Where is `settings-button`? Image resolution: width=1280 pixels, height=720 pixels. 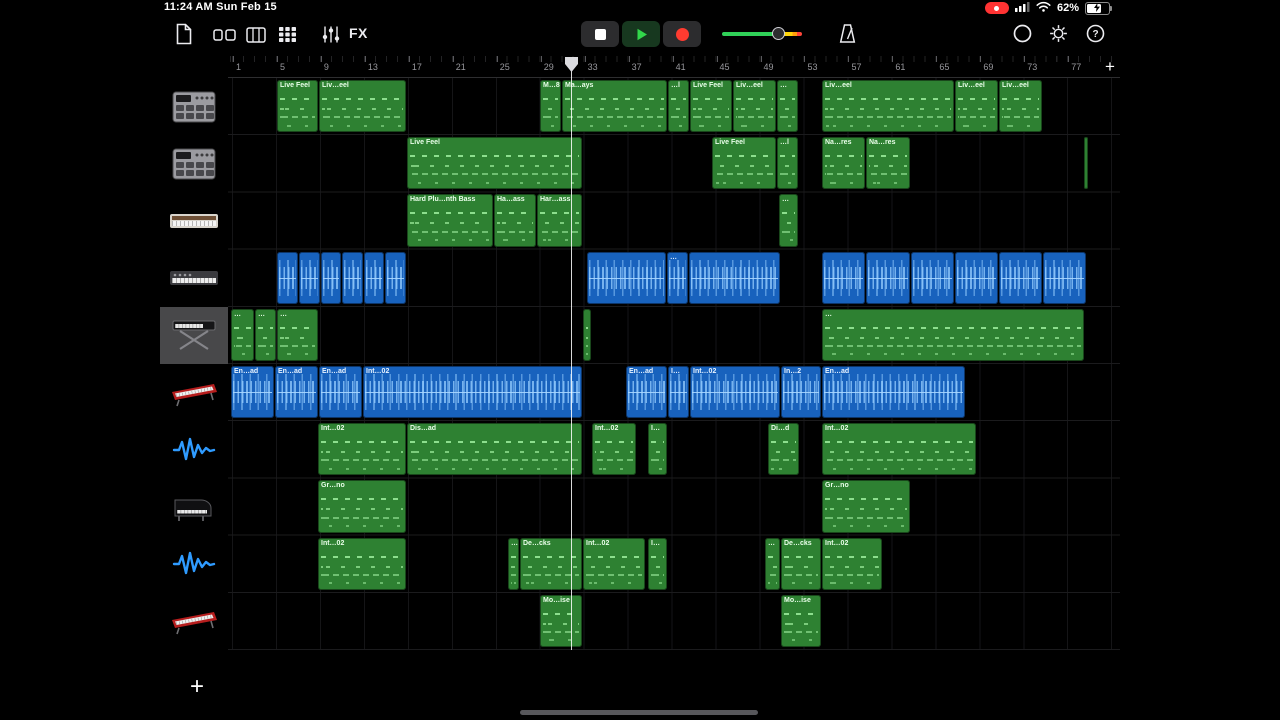
settings-button is located at coordinates (1058, 36).